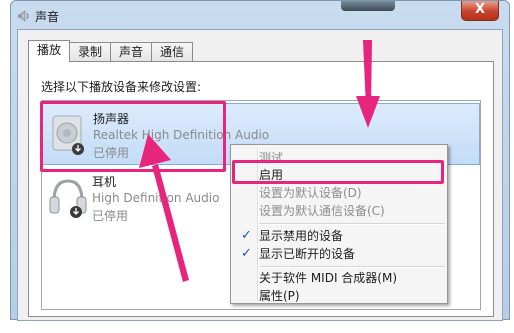 This screenshot has width=514, height=333. I want to click on tab-playback: 播放, so click(49, 51).